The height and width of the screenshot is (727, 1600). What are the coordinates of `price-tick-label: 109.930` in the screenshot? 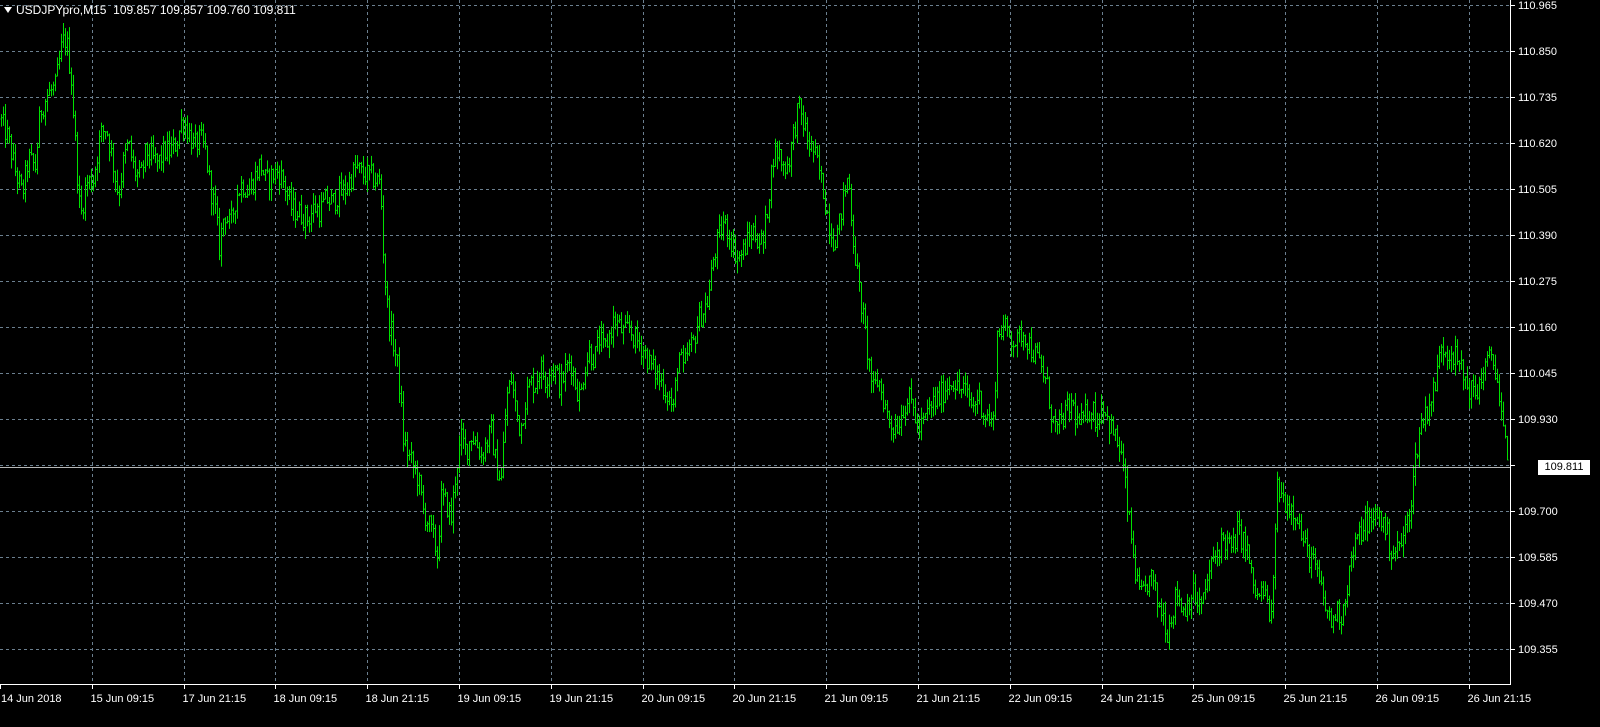 It's located at (1538, 420).